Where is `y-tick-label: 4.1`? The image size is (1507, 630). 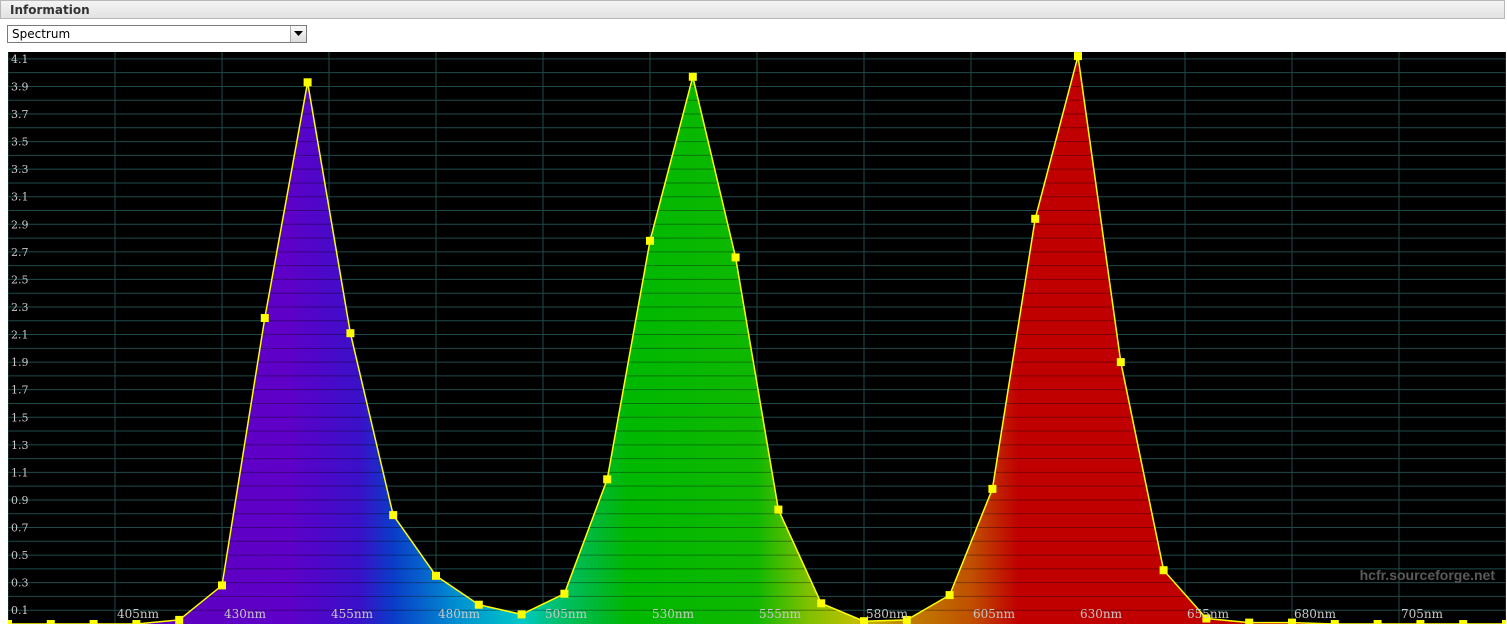 y-tick-label: 4.1 is located at coordinates (20, 59).